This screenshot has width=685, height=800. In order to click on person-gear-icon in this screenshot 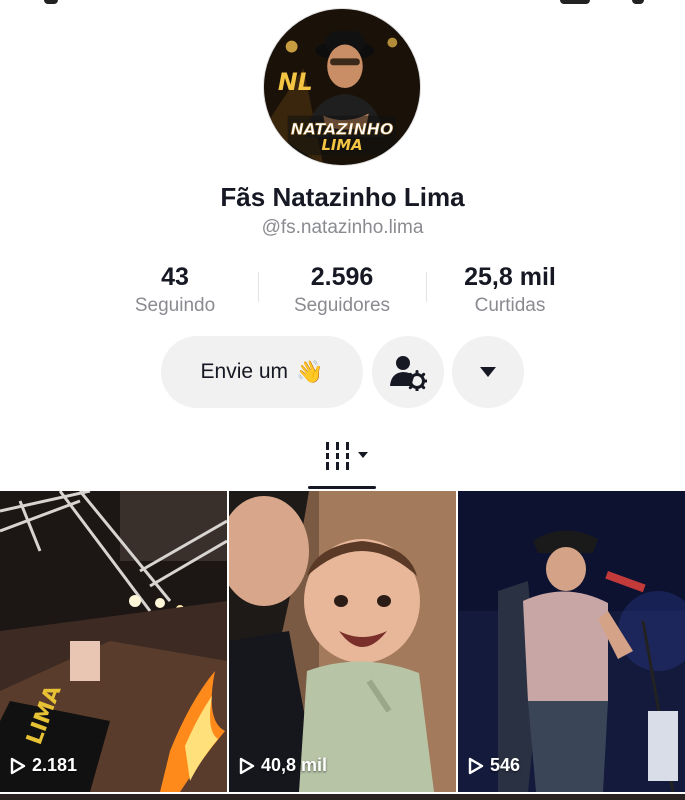, I will do `click(408, 373)`.